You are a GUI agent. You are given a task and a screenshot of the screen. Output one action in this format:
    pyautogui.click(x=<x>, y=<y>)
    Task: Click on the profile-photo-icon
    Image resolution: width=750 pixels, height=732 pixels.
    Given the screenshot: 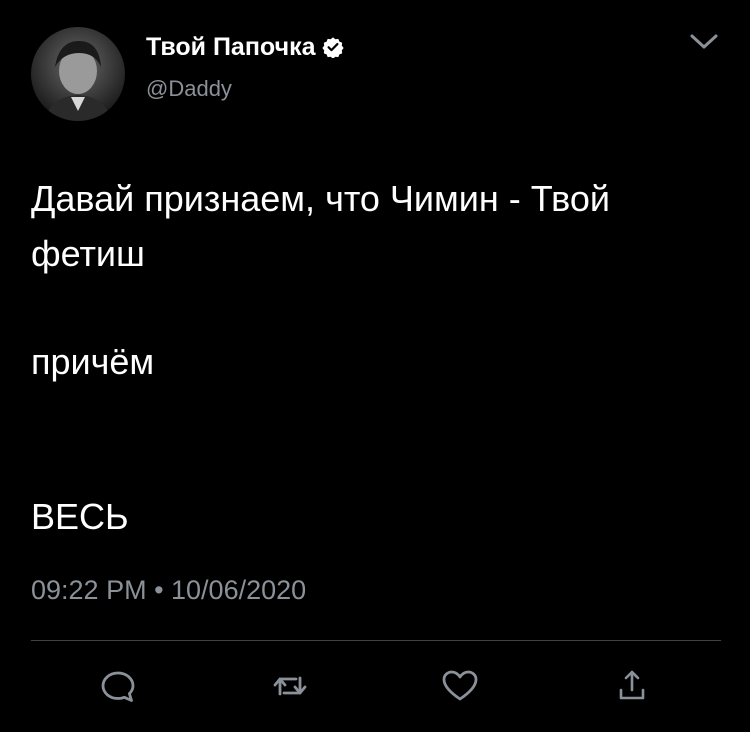 What is the action you would take?
    pyautogui.click(x=78, y=81)
    